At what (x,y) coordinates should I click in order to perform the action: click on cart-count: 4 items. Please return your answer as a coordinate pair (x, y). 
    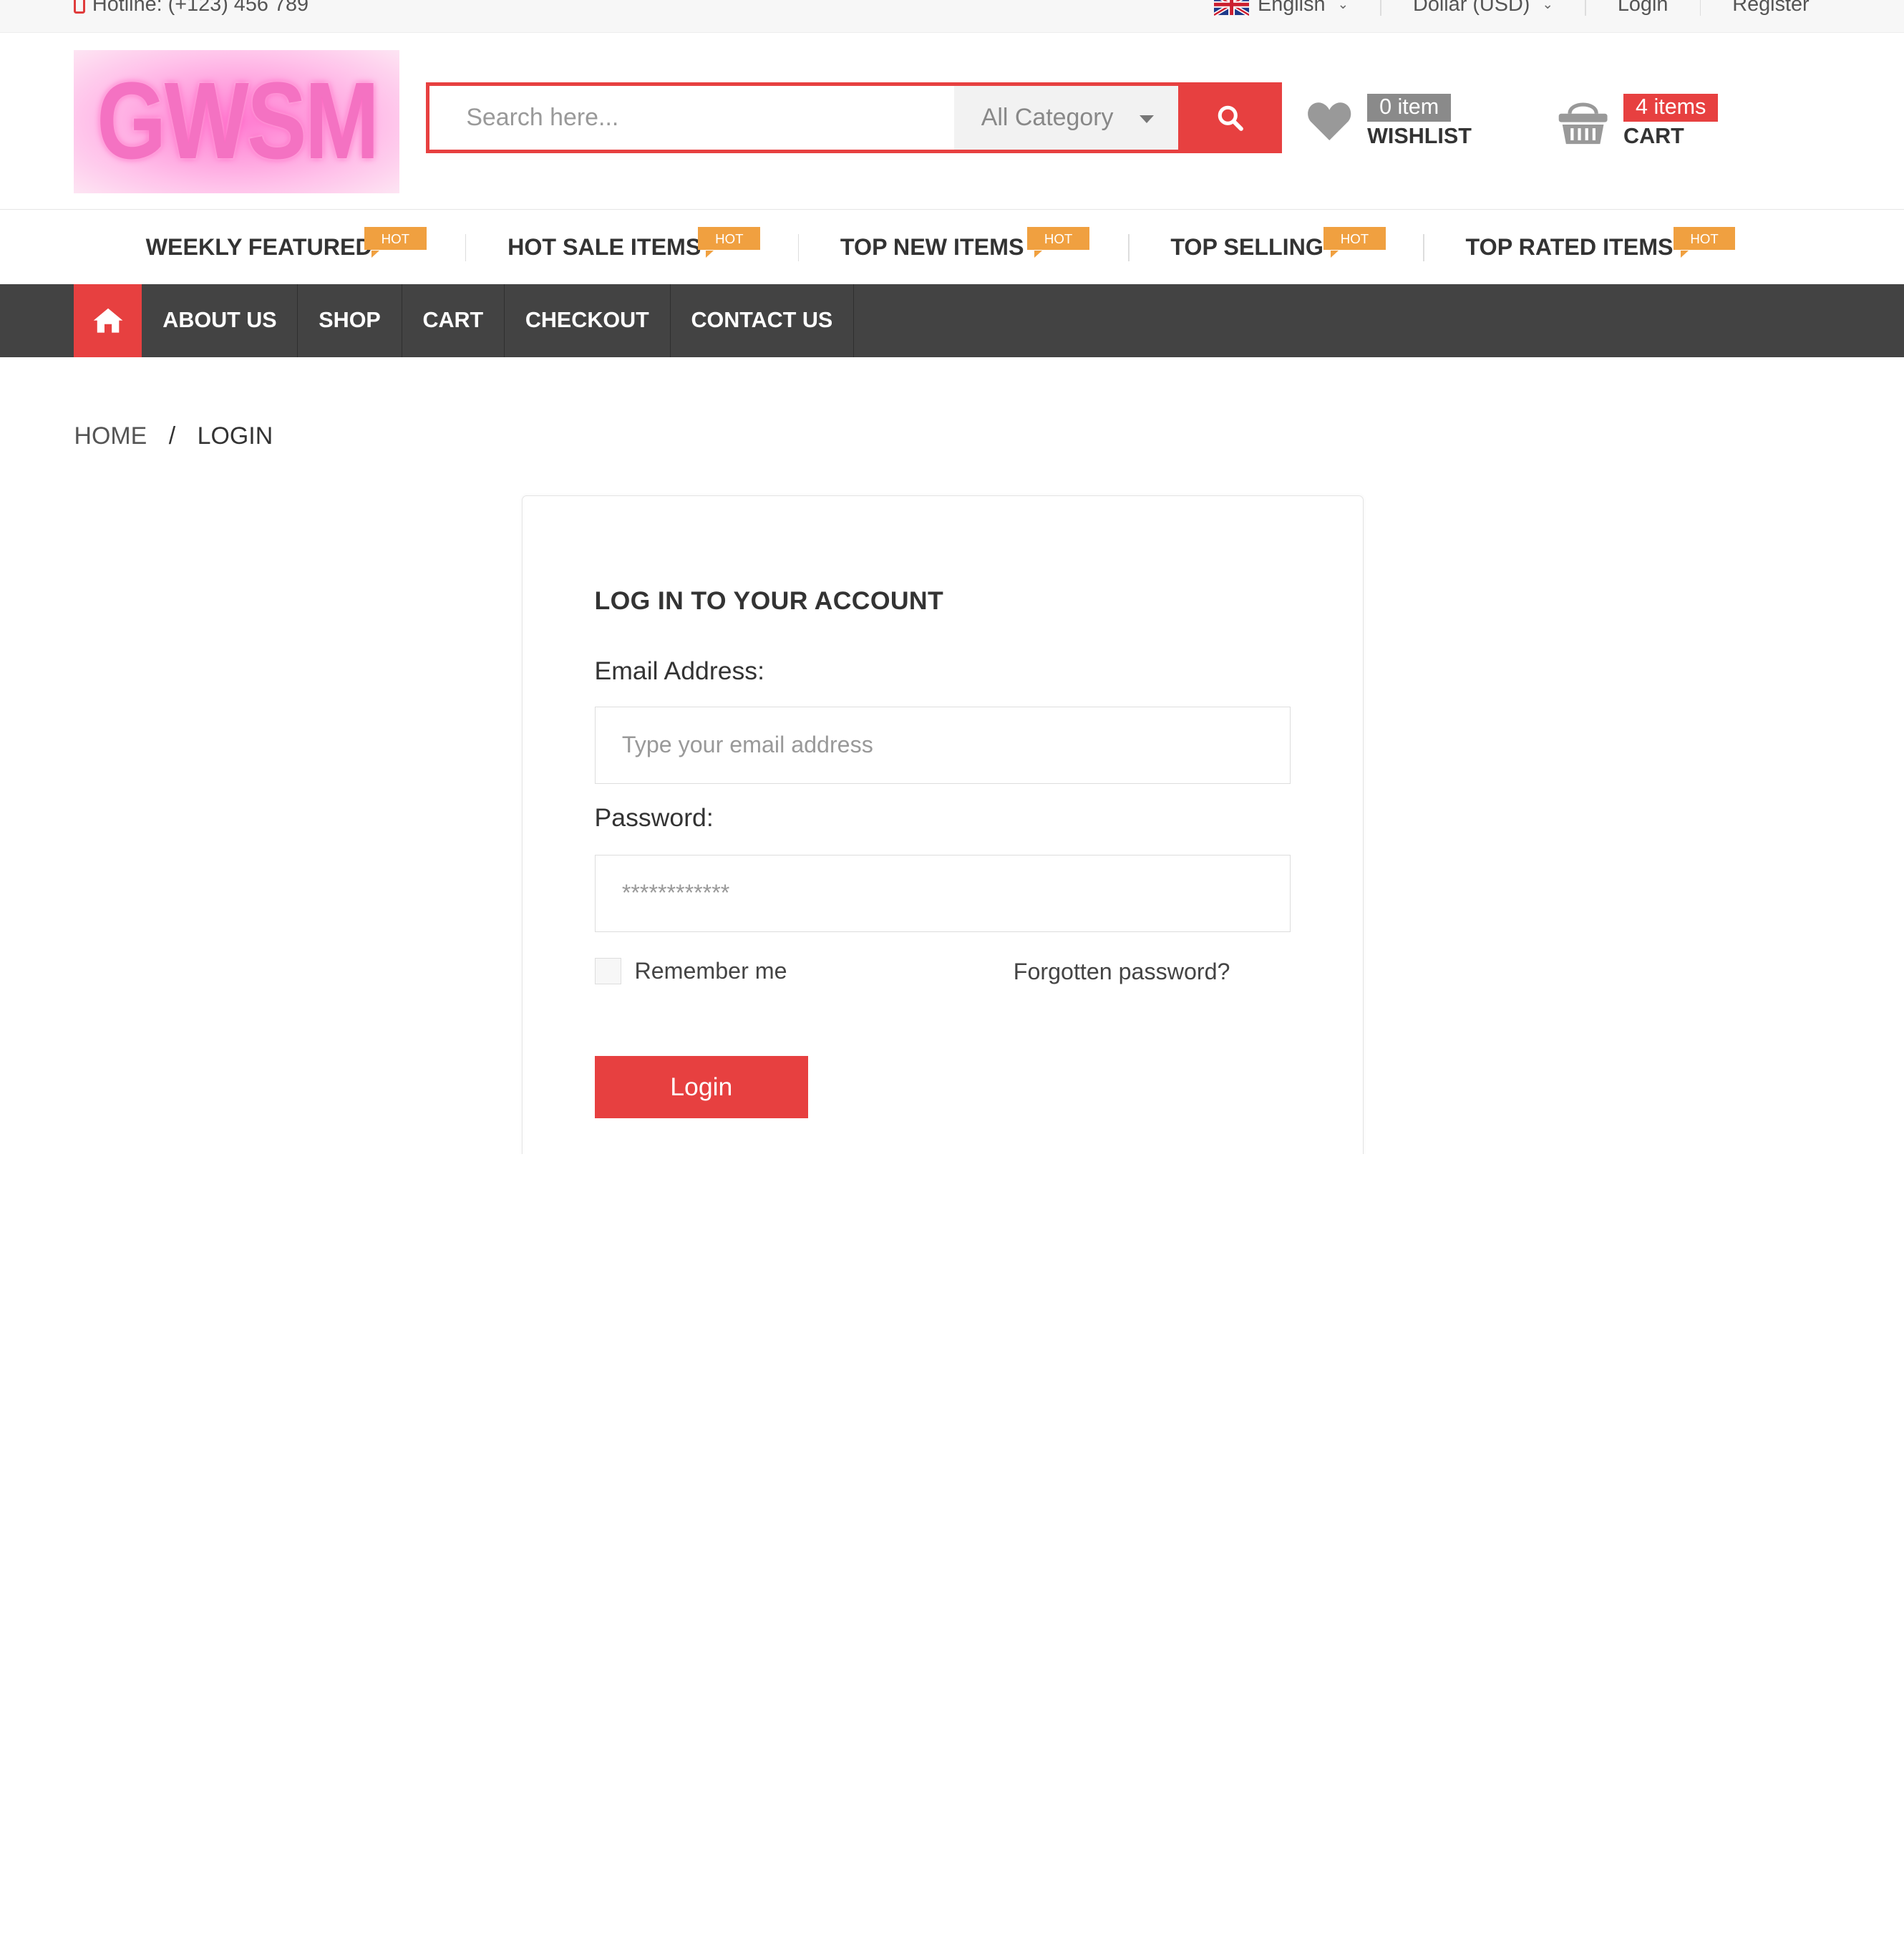
    Looking at the image, I should click on (1671, 107).